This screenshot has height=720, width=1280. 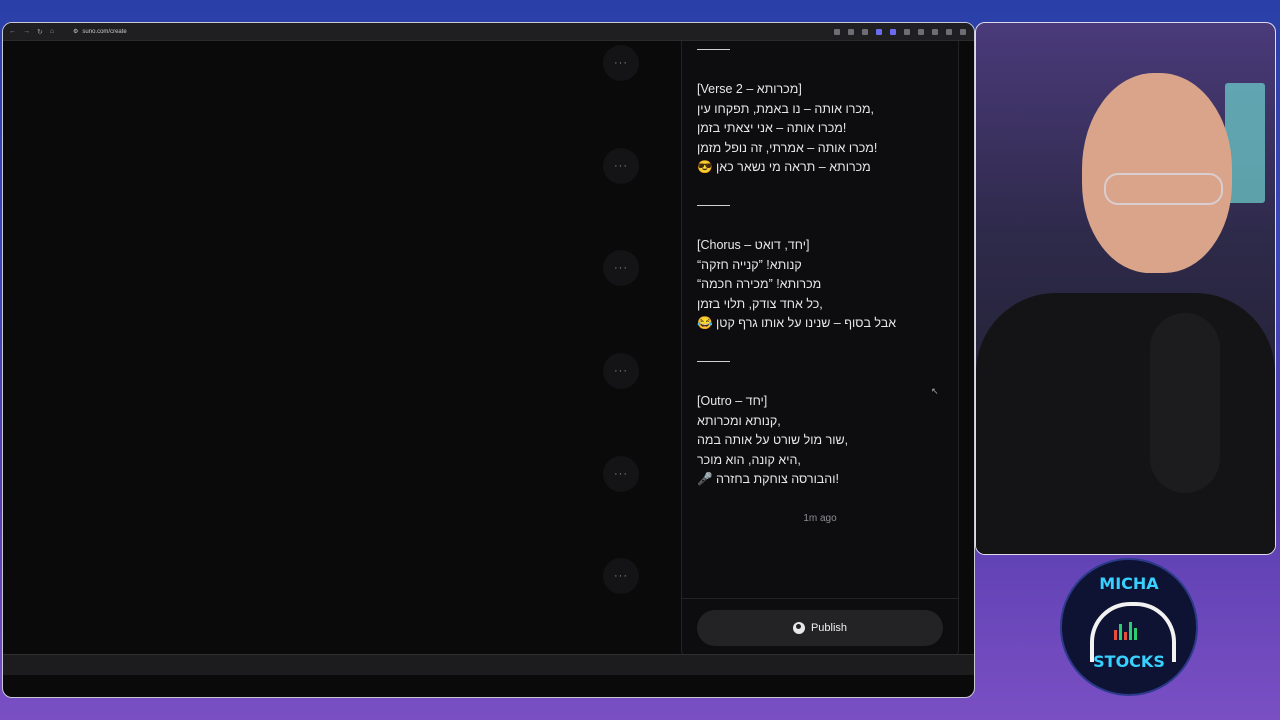 What do you see at coordinates (749, 89) in the screenshot?
I see `lyric-line: [Verse 2 – מכרותא]` at bounding box center [749, 89].